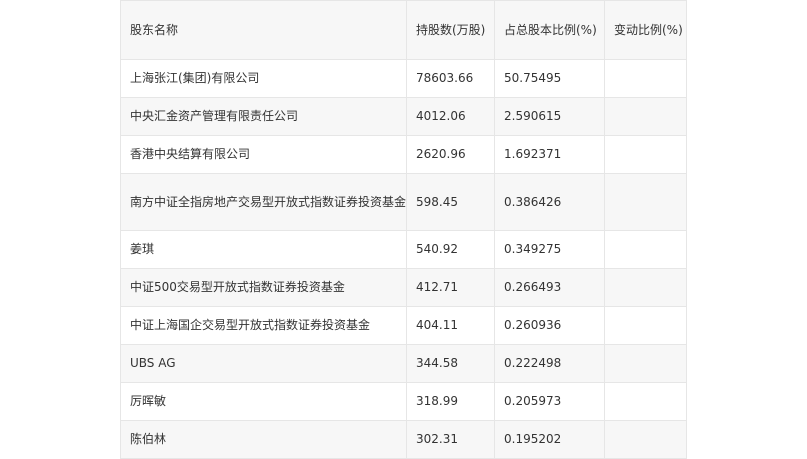 The height and width of the screenshot is (459, 807). Describe the element at coordinates (263, 363) in the screenshot. I see `shareholder-name-cell: UBS AG` at that location.